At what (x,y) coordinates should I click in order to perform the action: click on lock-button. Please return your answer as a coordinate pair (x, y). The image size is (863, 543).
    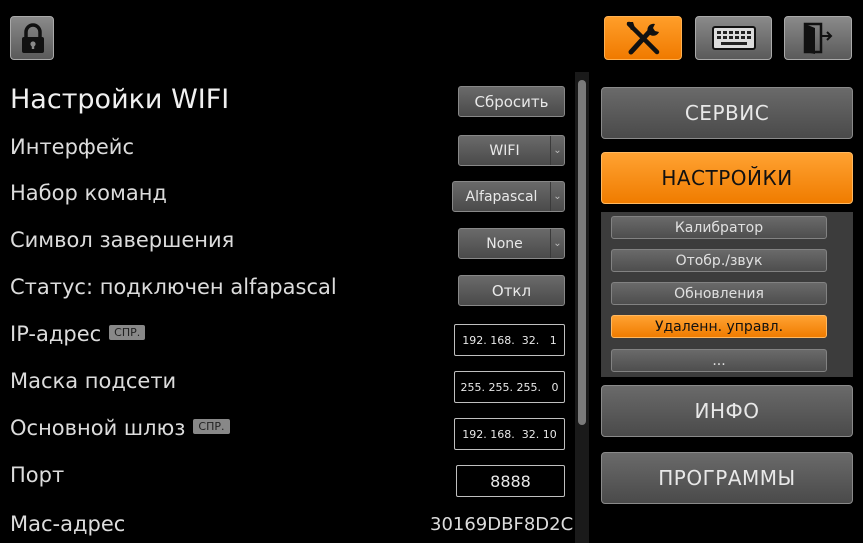
    Looking at the image, I should click on (32, 38).